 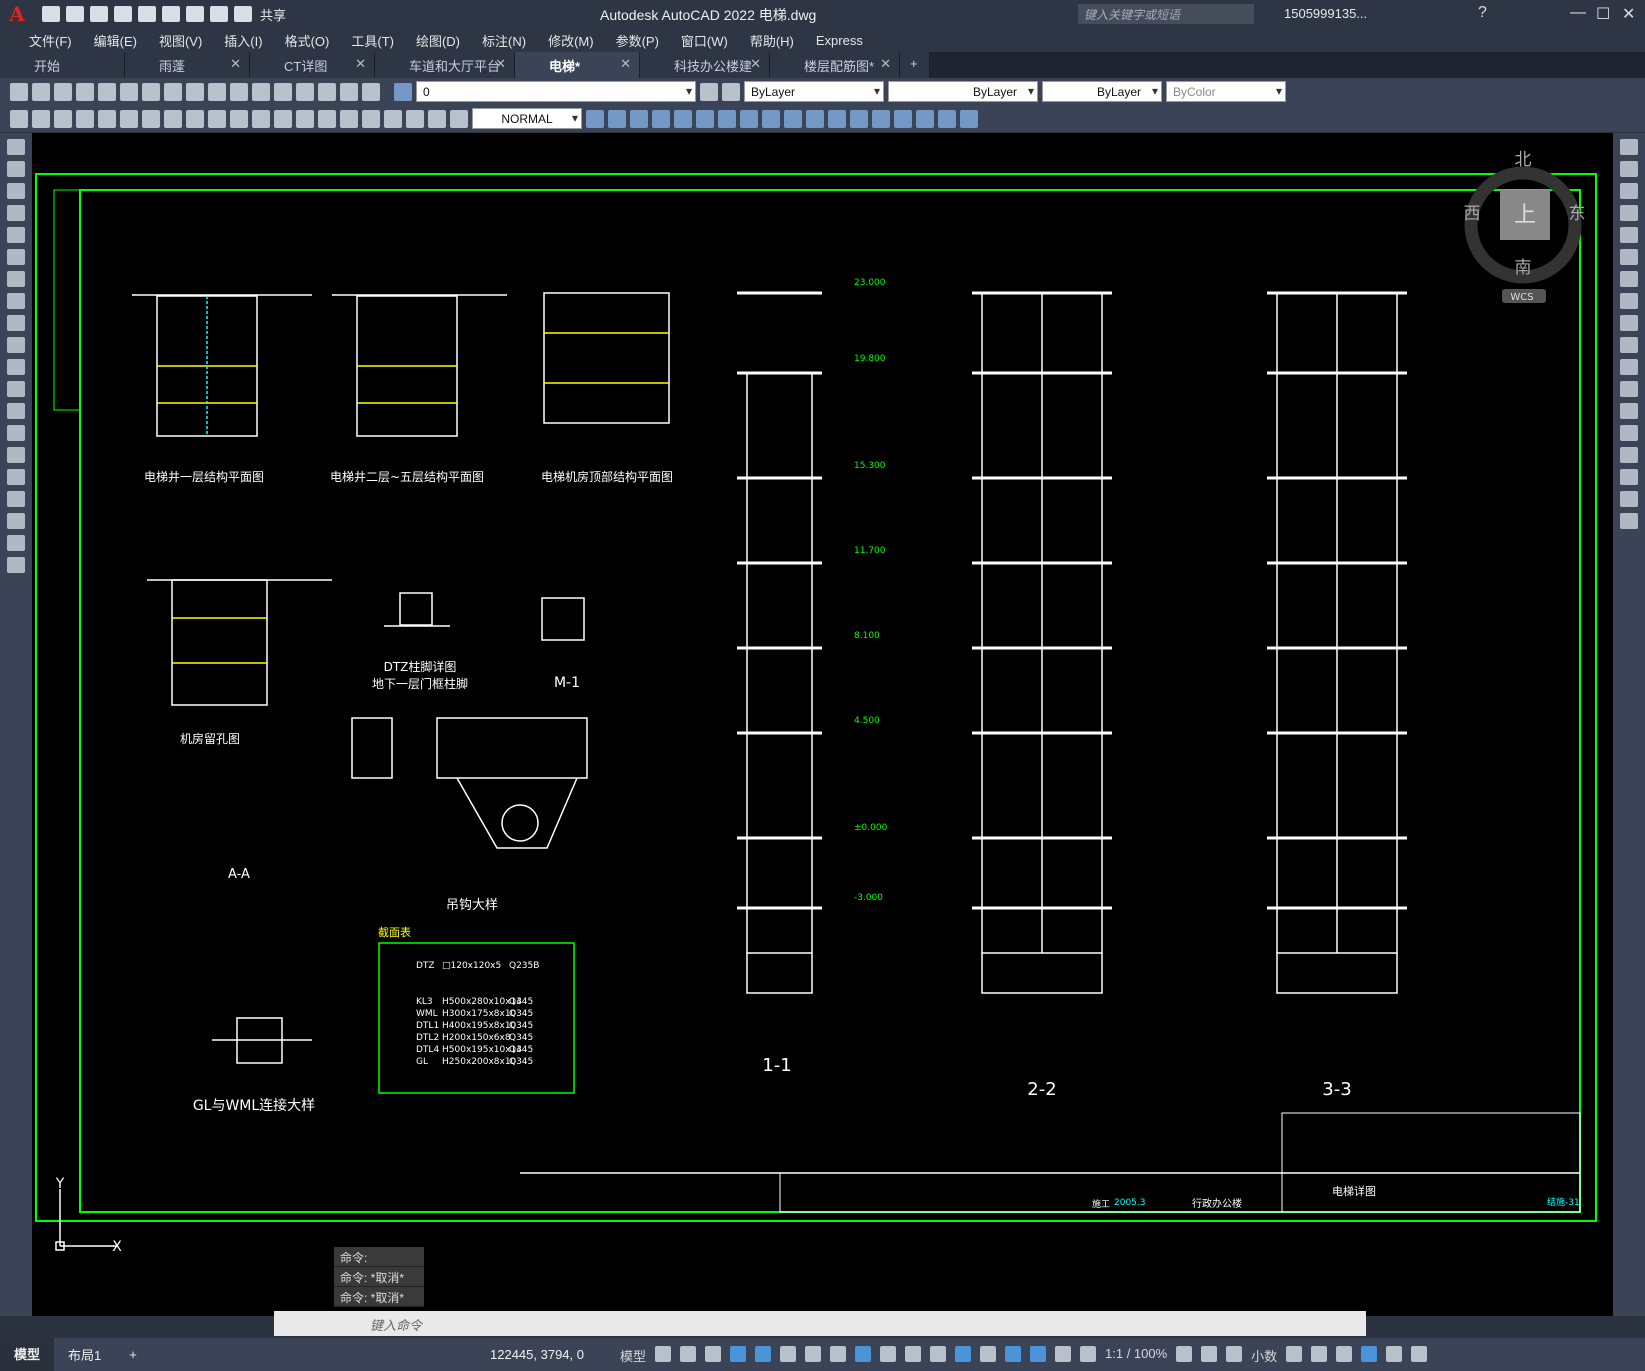 I want to click on annotation-visibility-icon, so click(x=1063, y=1354).